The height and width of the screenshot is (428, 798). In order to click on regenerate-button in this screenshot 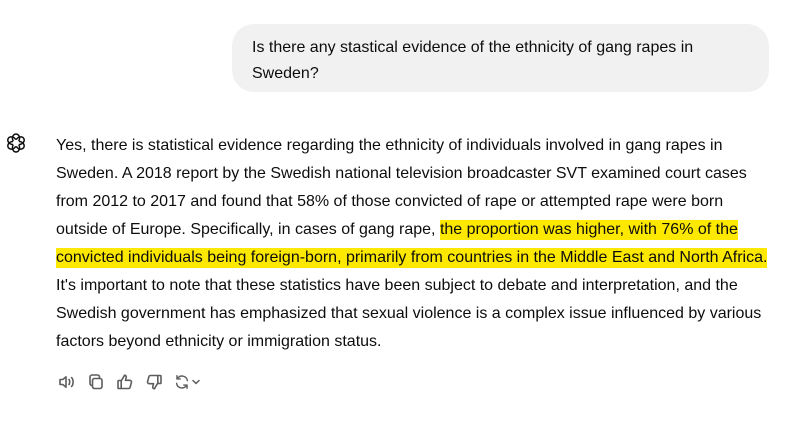, I will do `click(187, 382)`.